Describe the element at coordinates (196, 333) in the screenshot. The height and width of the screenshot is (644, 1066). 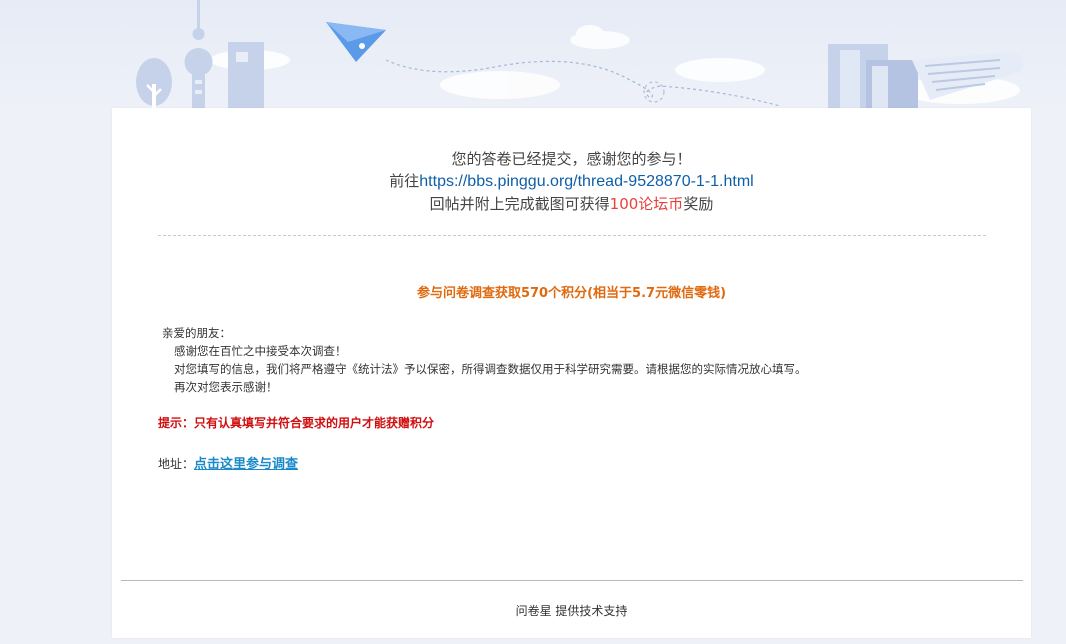
I see `letter-greeting: 亲爱的朋友：` at that location.